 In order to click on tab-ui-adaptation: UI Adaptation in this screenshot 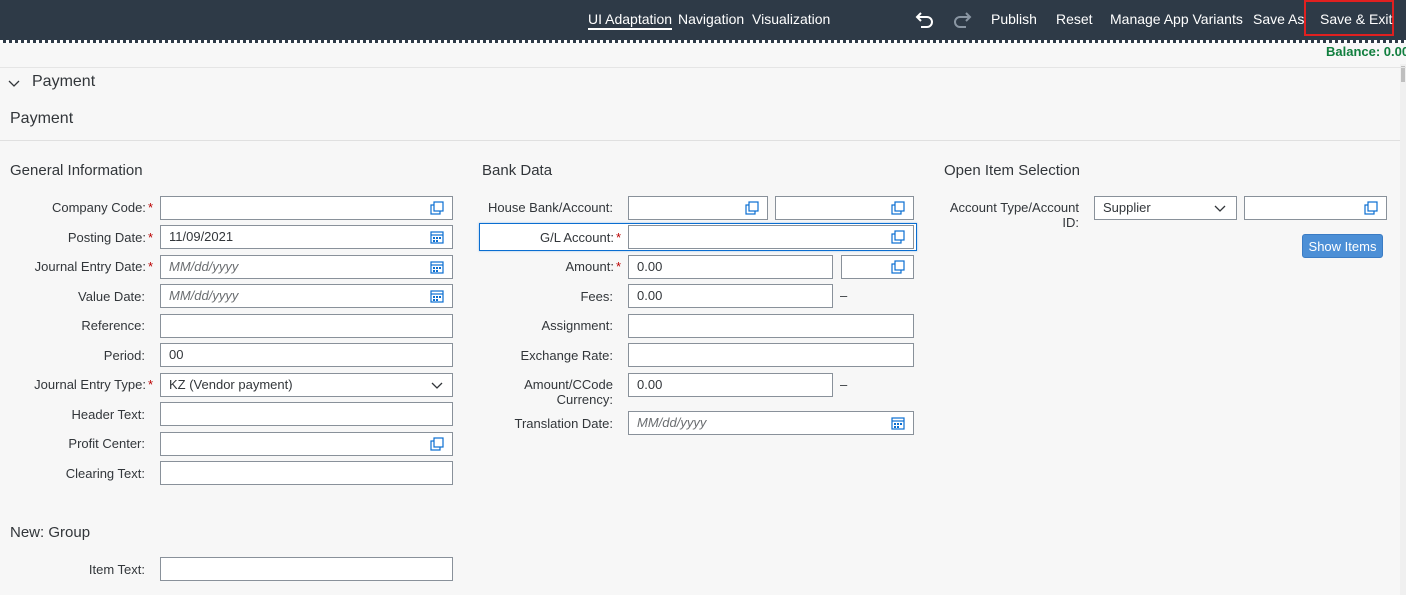, I will do `click(630, 20)`.